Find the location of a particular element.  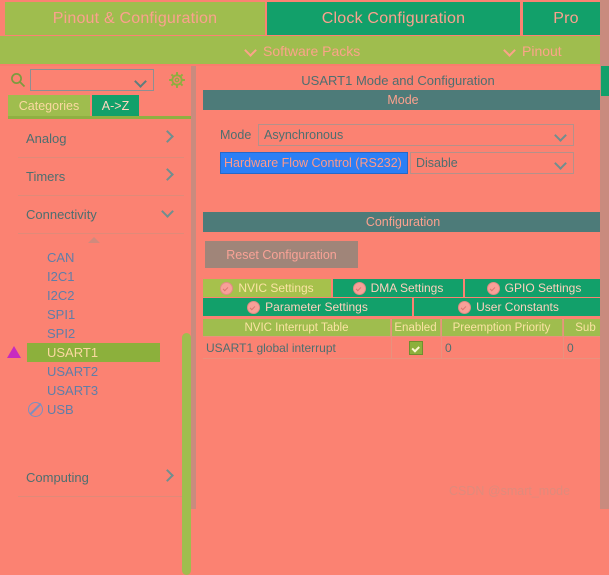

preemption-priority-value: 0 is located at coordinates (448, 348).